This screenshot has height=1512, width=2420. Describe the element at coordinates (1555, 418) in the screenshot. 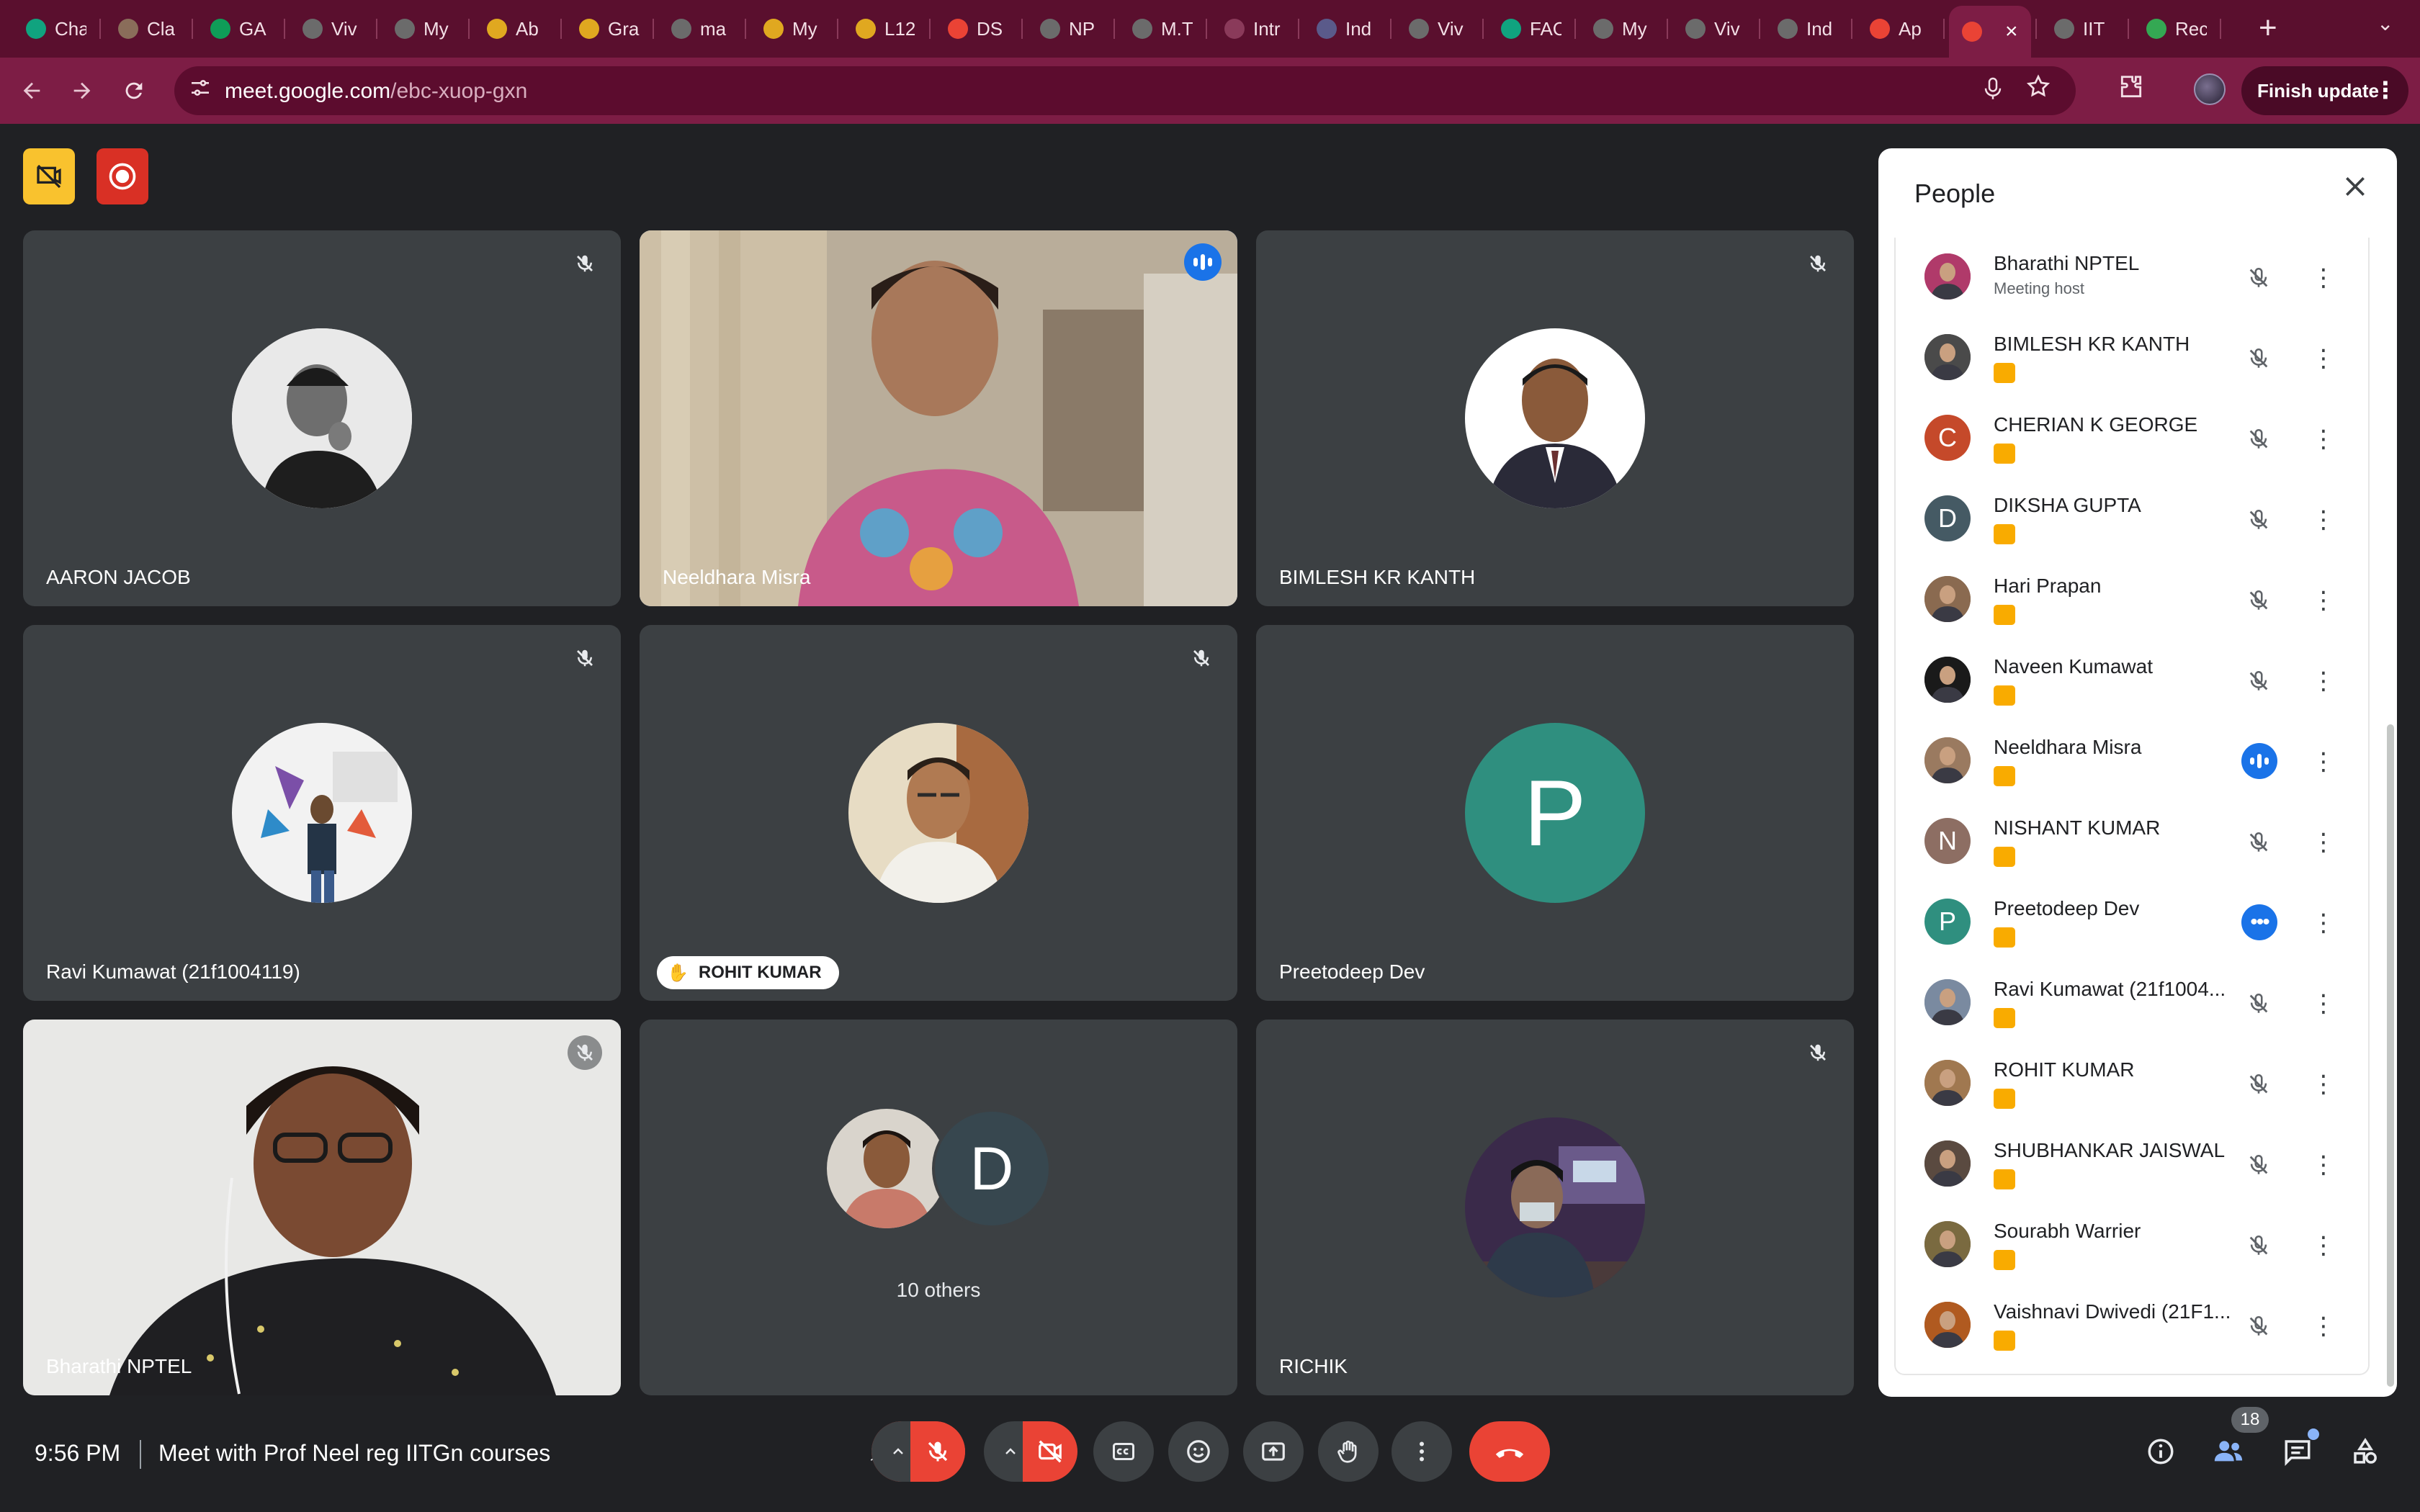

I see `participant-tile: BIMLESH KR KANTH` at that location.